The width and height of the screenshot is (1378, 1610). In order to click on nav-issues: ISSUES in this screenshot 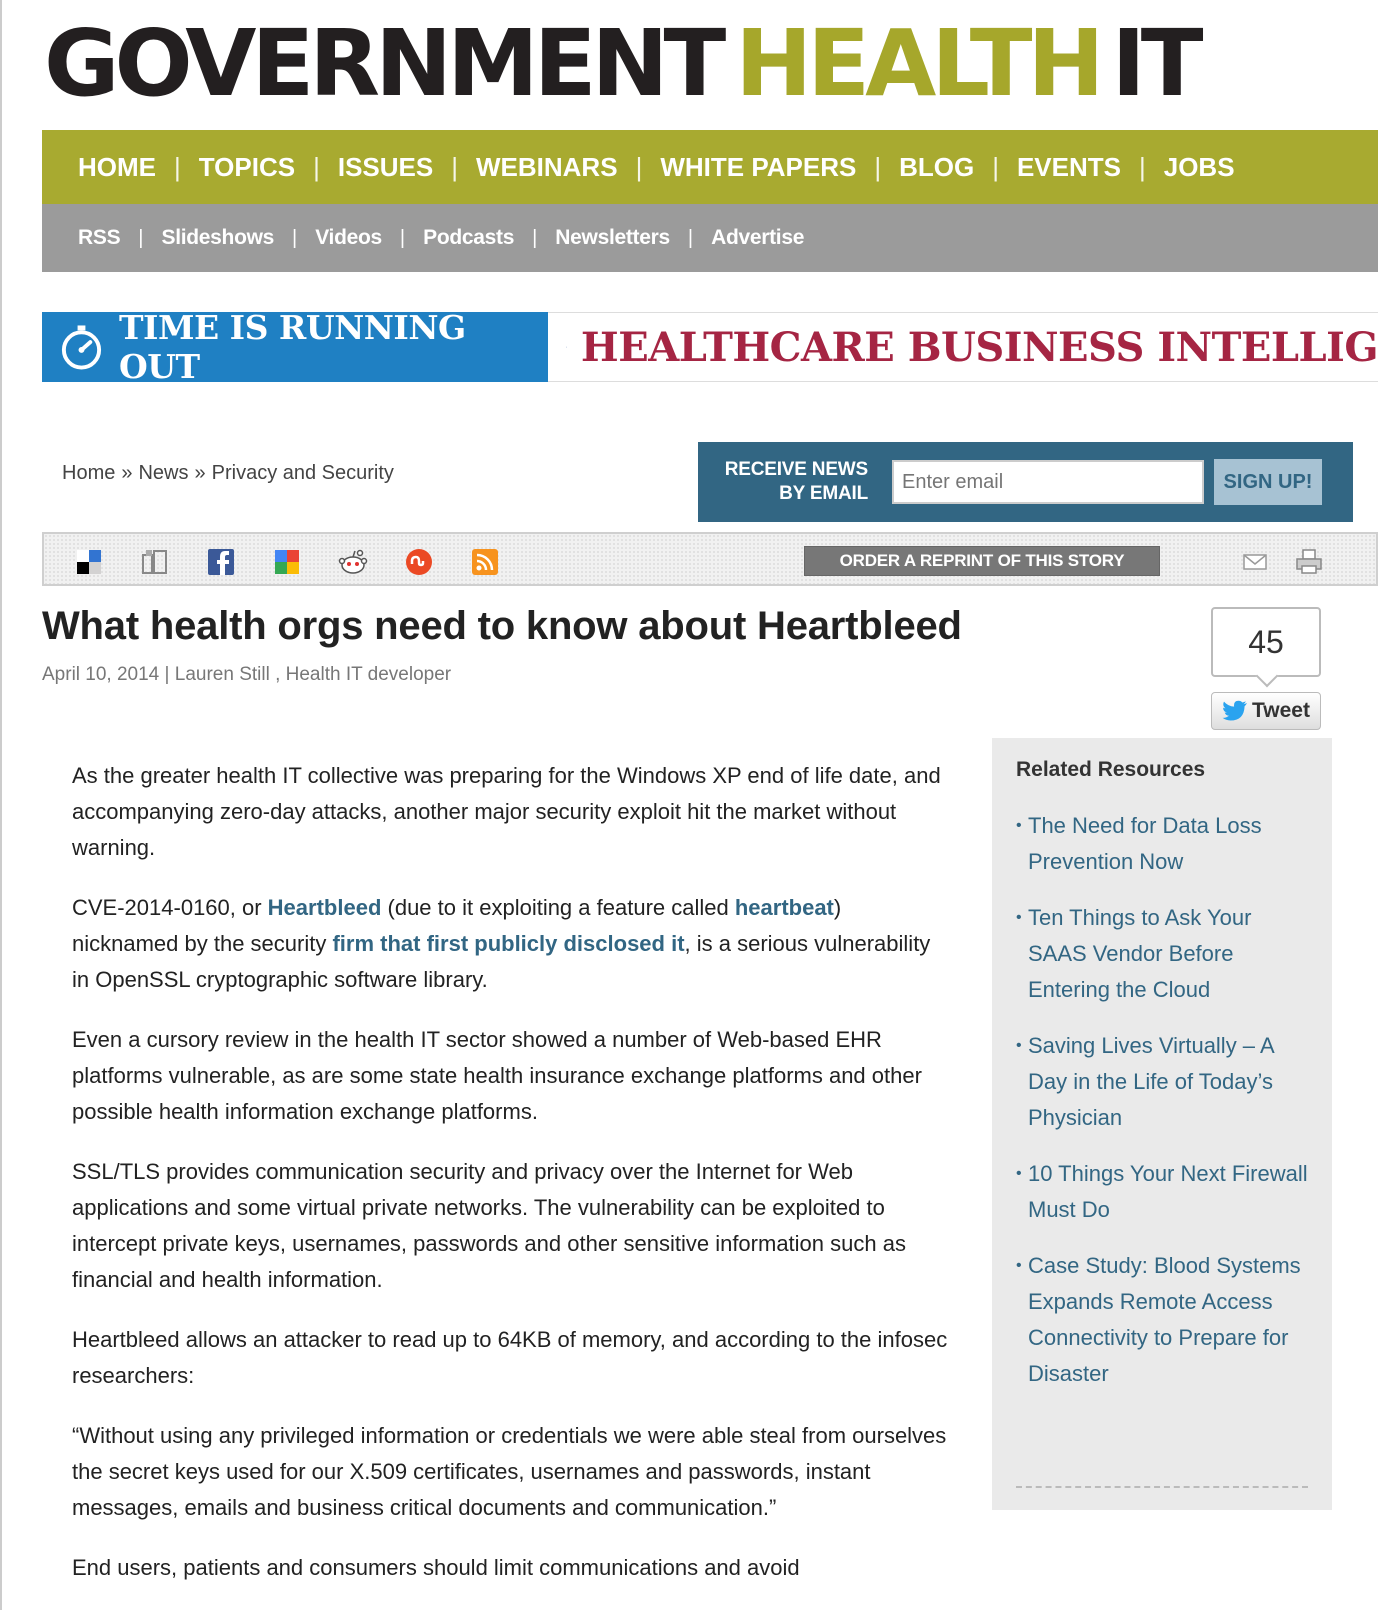, I will do `click(385, 167)`.